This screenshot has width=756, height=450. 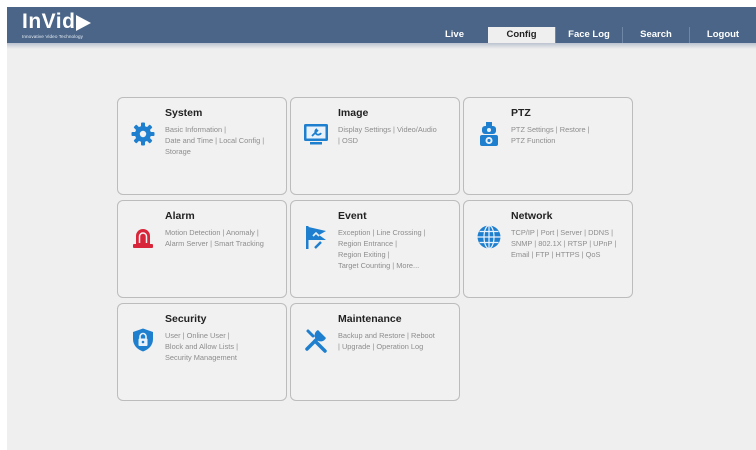 What do you see at coordinates (370, 319) in the screenshot?
I see `card-title: Maintenance` at bounding box center [370, 319].